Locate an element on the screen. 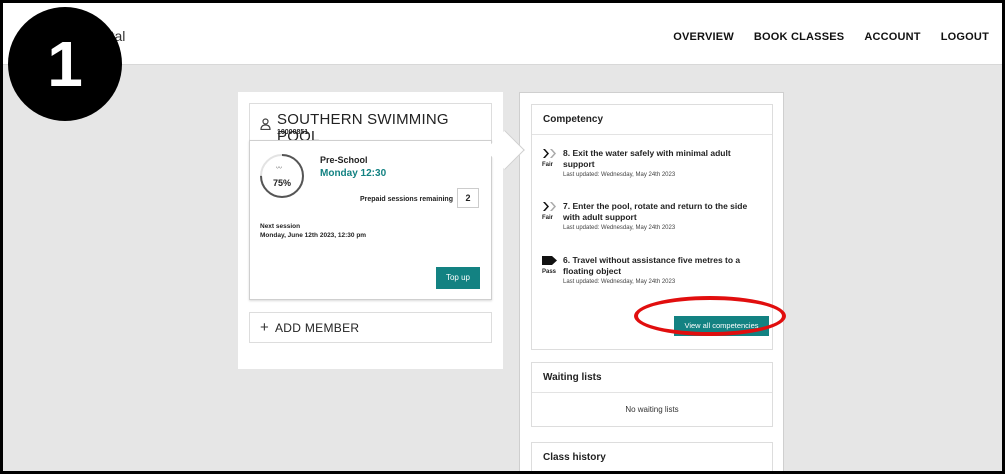 Image resolution: width=1005 pixels, height=474 pixels. nav-logout: LOGOUT is located at coordinates (965, 37).